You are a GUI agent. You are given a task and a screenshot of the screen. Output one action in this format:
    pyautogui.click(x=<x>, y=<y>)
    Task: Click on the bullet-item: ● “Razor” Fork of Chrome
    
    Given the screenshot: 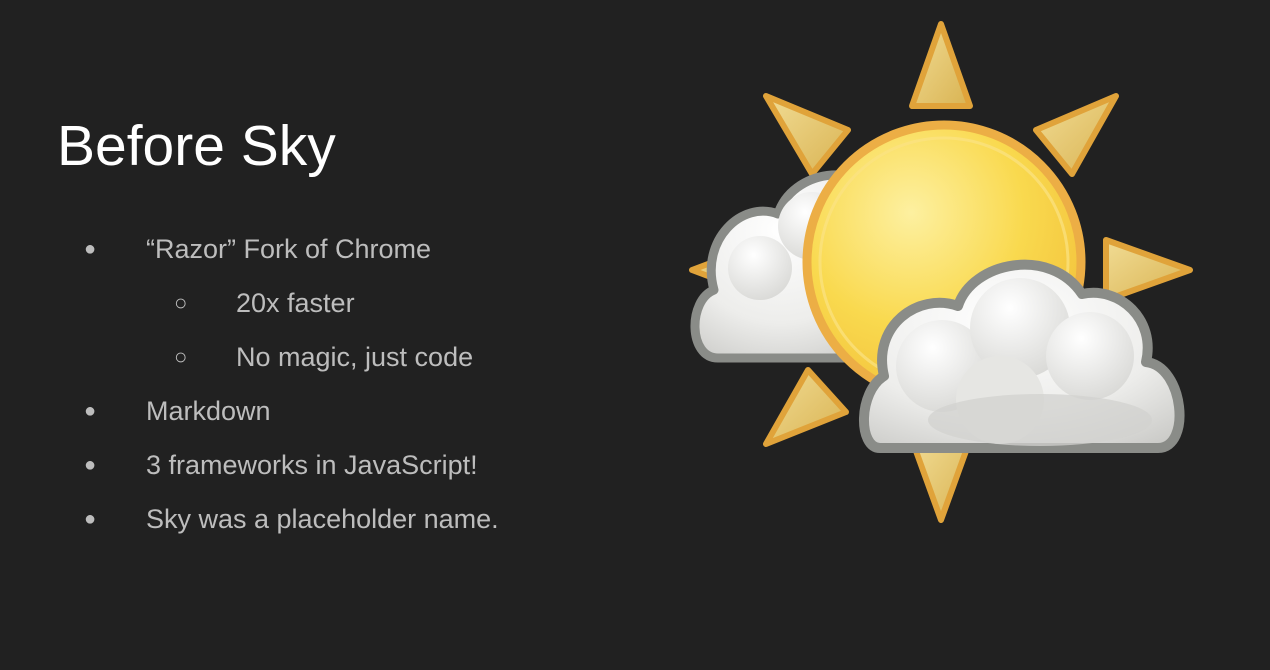 What is the action you would take?
    pyautogui.click(x=330, y=249)
    